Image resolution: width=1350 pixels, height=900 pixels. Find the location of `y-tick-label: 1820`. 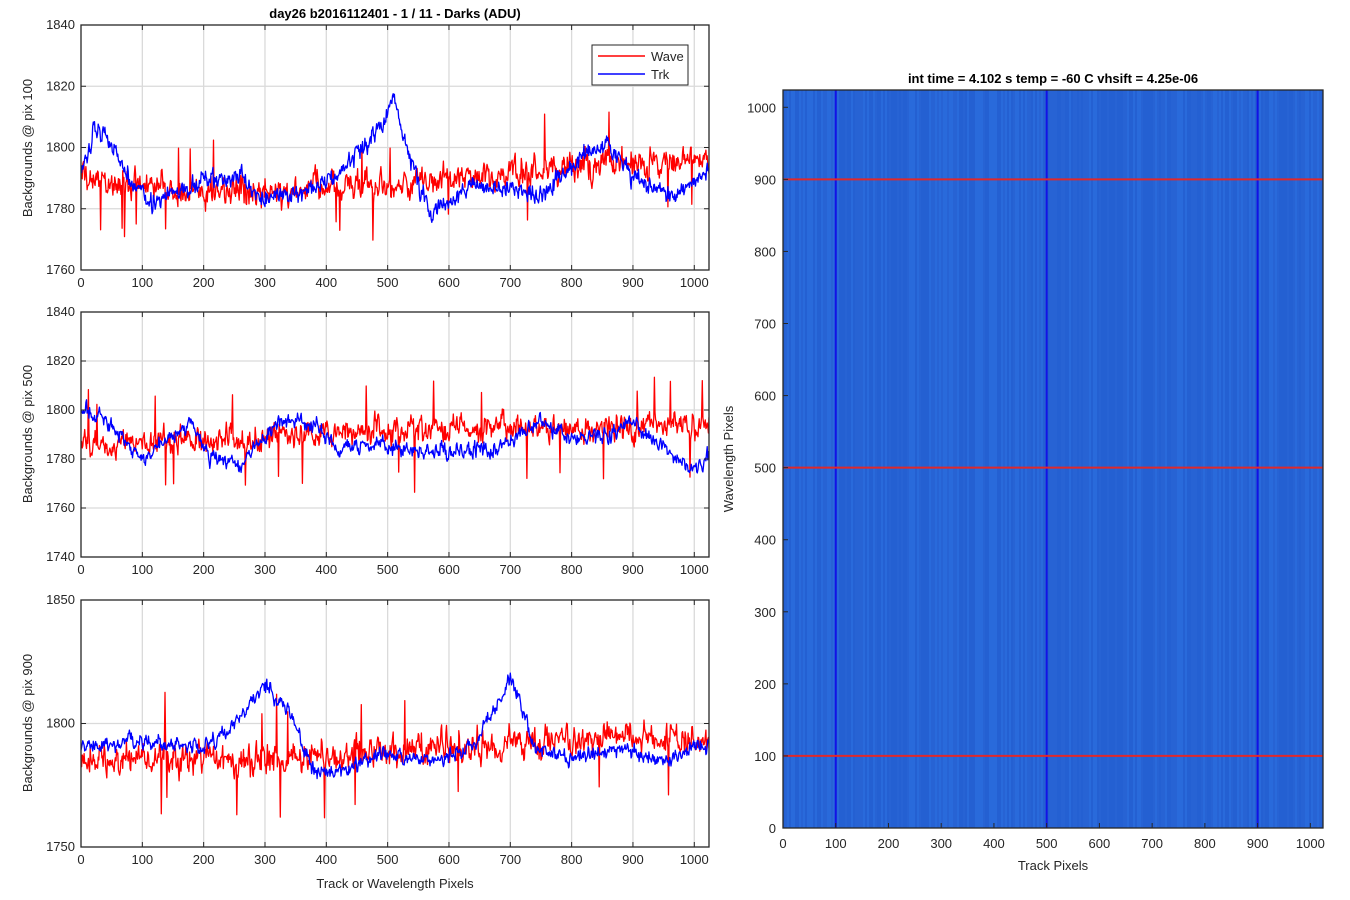

y-tick-label: 1820 is located at coordinates (60, 360).